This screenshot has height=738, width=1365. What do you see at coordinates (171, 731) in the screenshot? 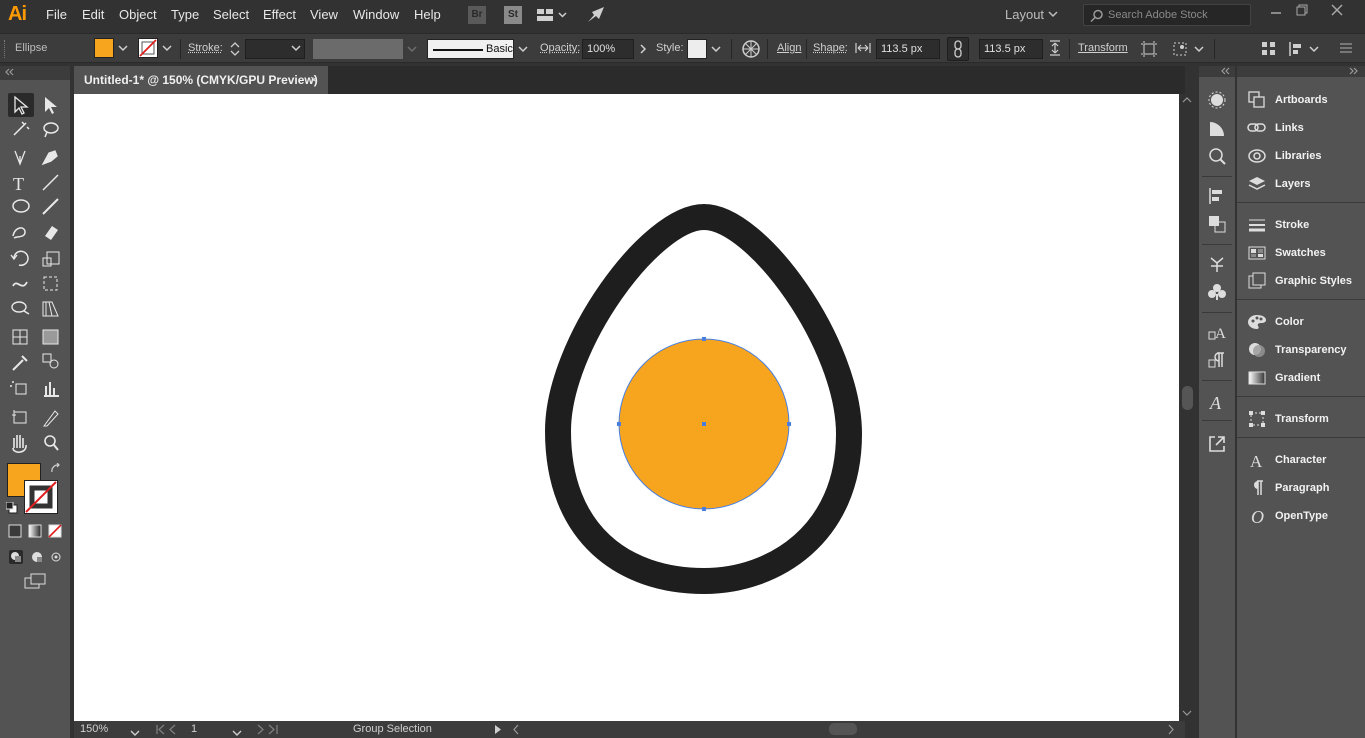
I see `artboard-first-prev-icon` at bounding box center [171, 731].